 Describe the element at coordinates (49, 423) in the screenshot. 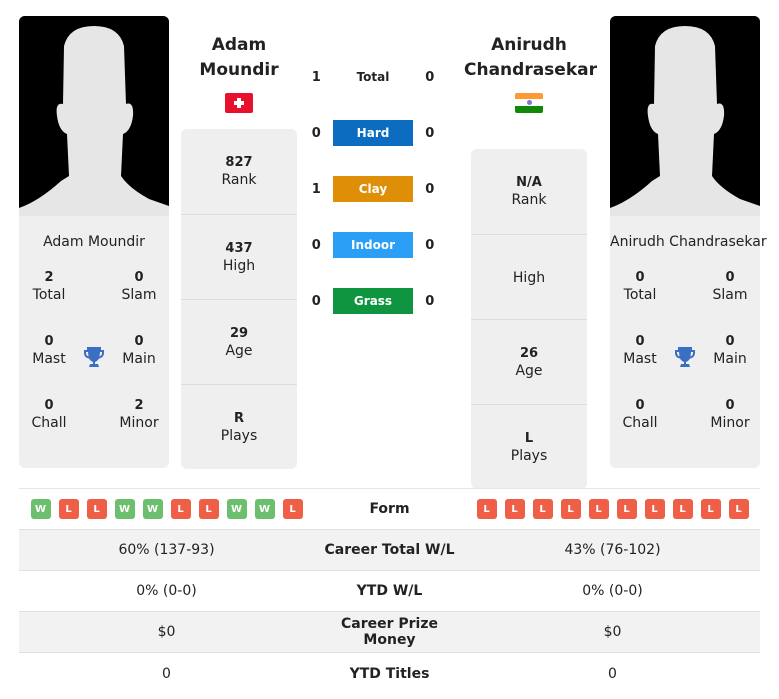

I see `p1-chall-label: Chall` at that location.